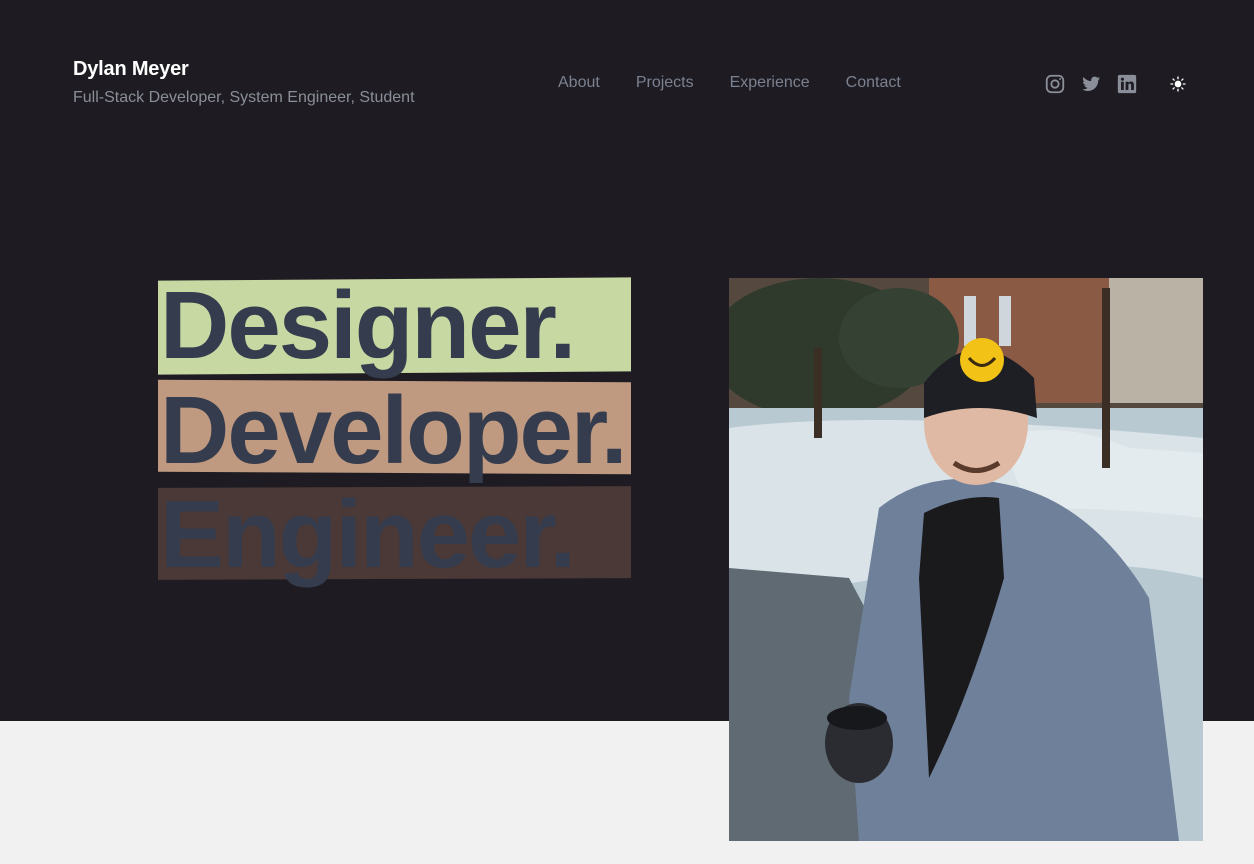 The height and width of the screenshot is (864, 1254). Describe the element at coordinates (1127, 84) in the screenshot. I see `linkedin-icon` at that location.